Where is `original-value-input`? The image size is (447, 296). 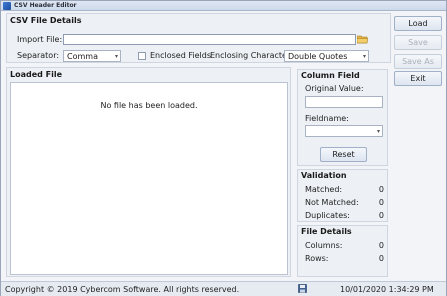 original-value-input is located at coordinates (344, 102).